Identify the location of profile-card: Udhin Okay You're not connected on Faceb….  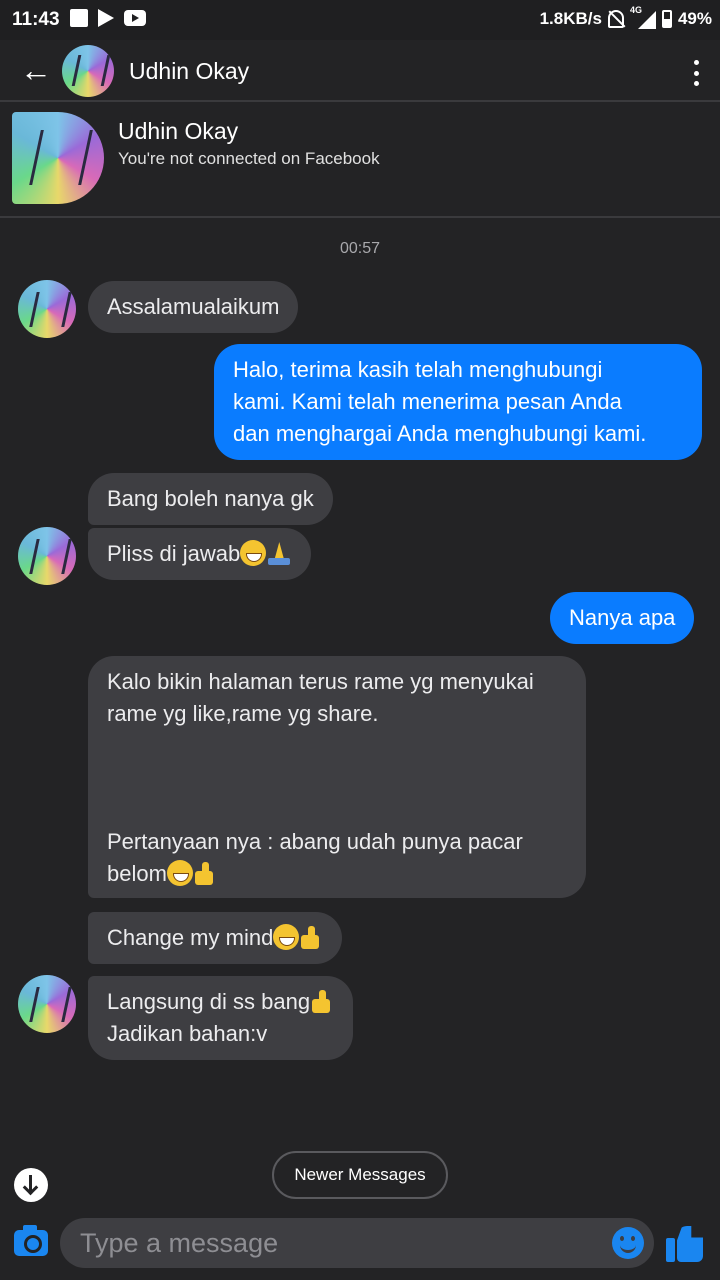
(360, 160).